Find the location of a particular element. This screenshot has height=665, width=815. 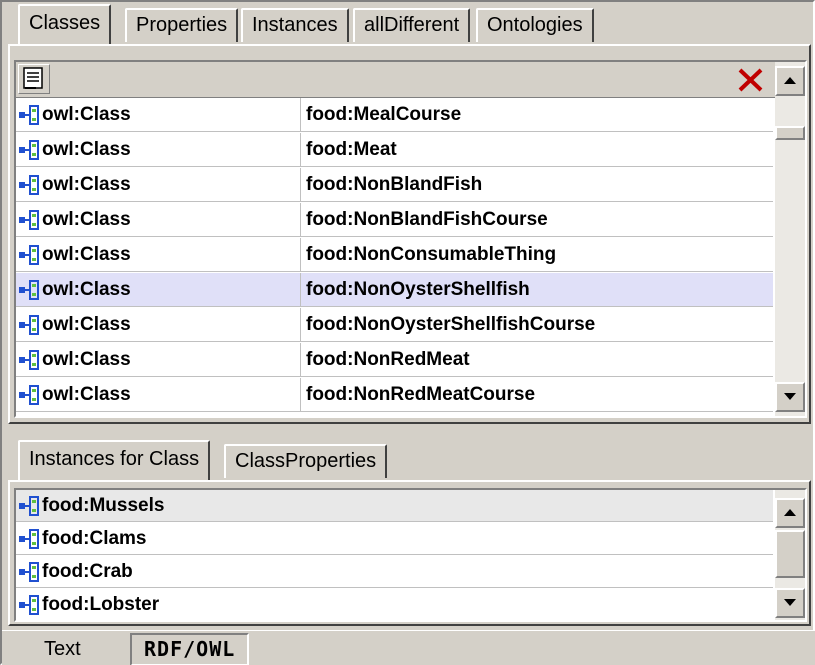

instance-row: food:Clams is located at coordinates (394, 539).